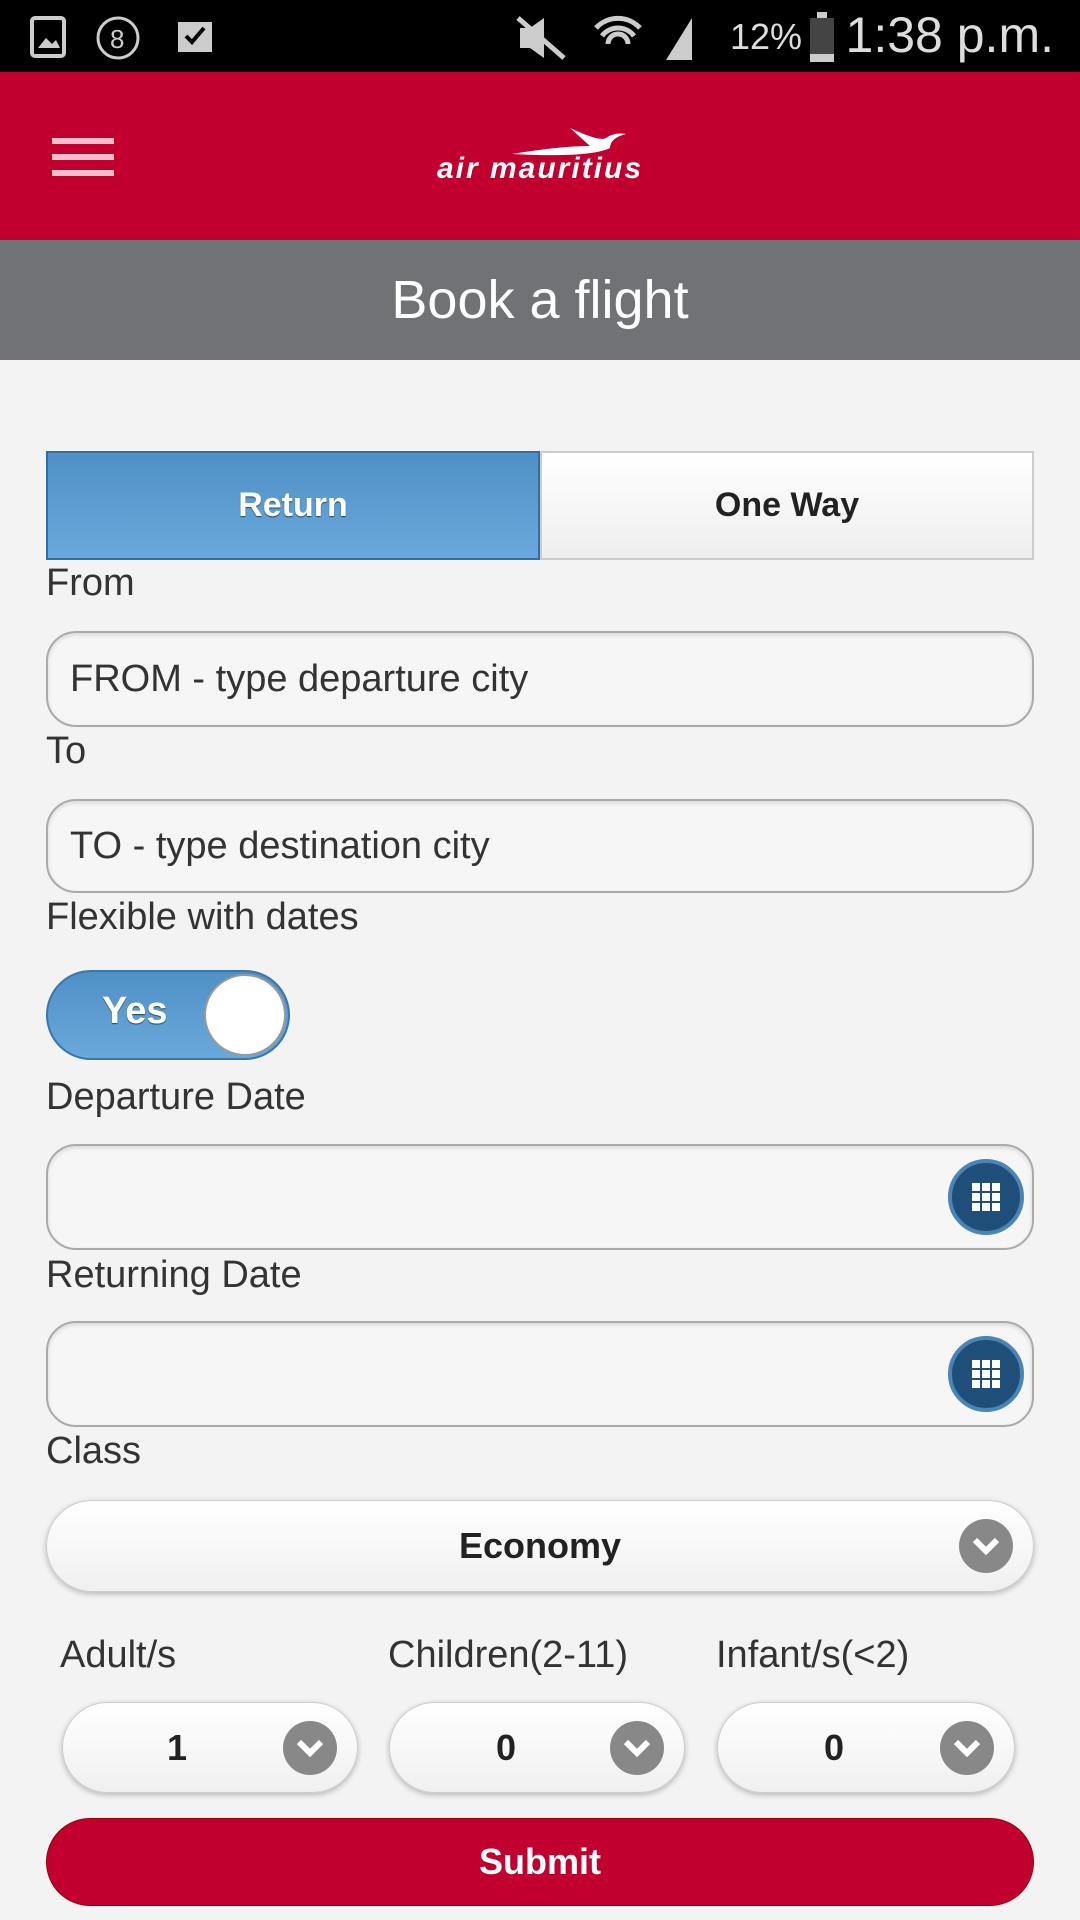  Describe the element at coordinates (822, 37) in the screenshot. I see `battery-icon` at that location.